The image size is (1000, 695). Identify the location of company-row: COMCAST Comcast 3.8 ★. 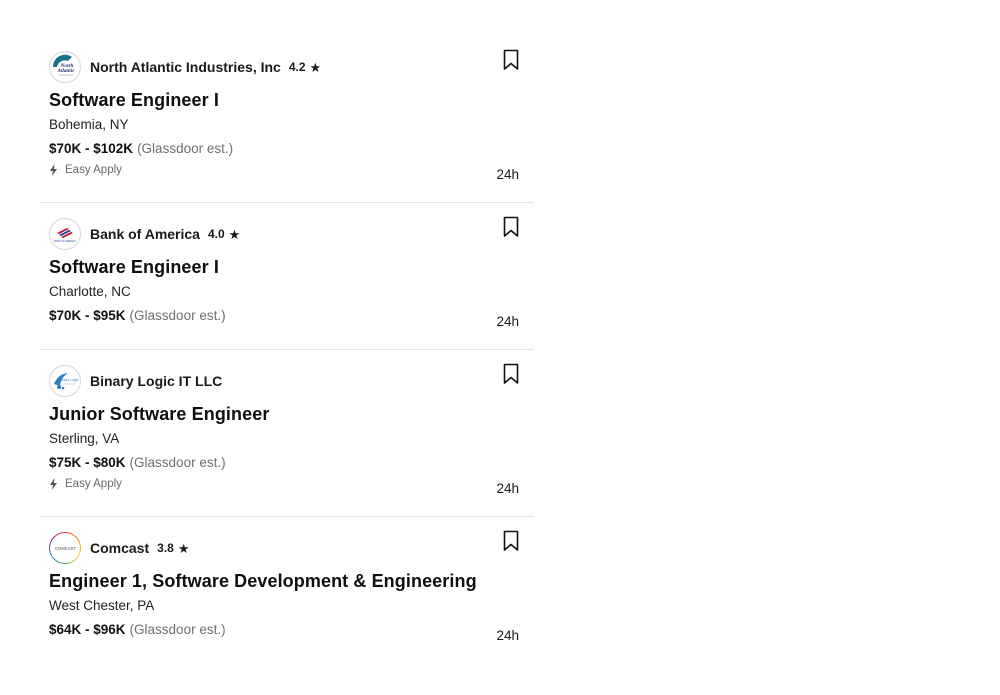
(284, 548).